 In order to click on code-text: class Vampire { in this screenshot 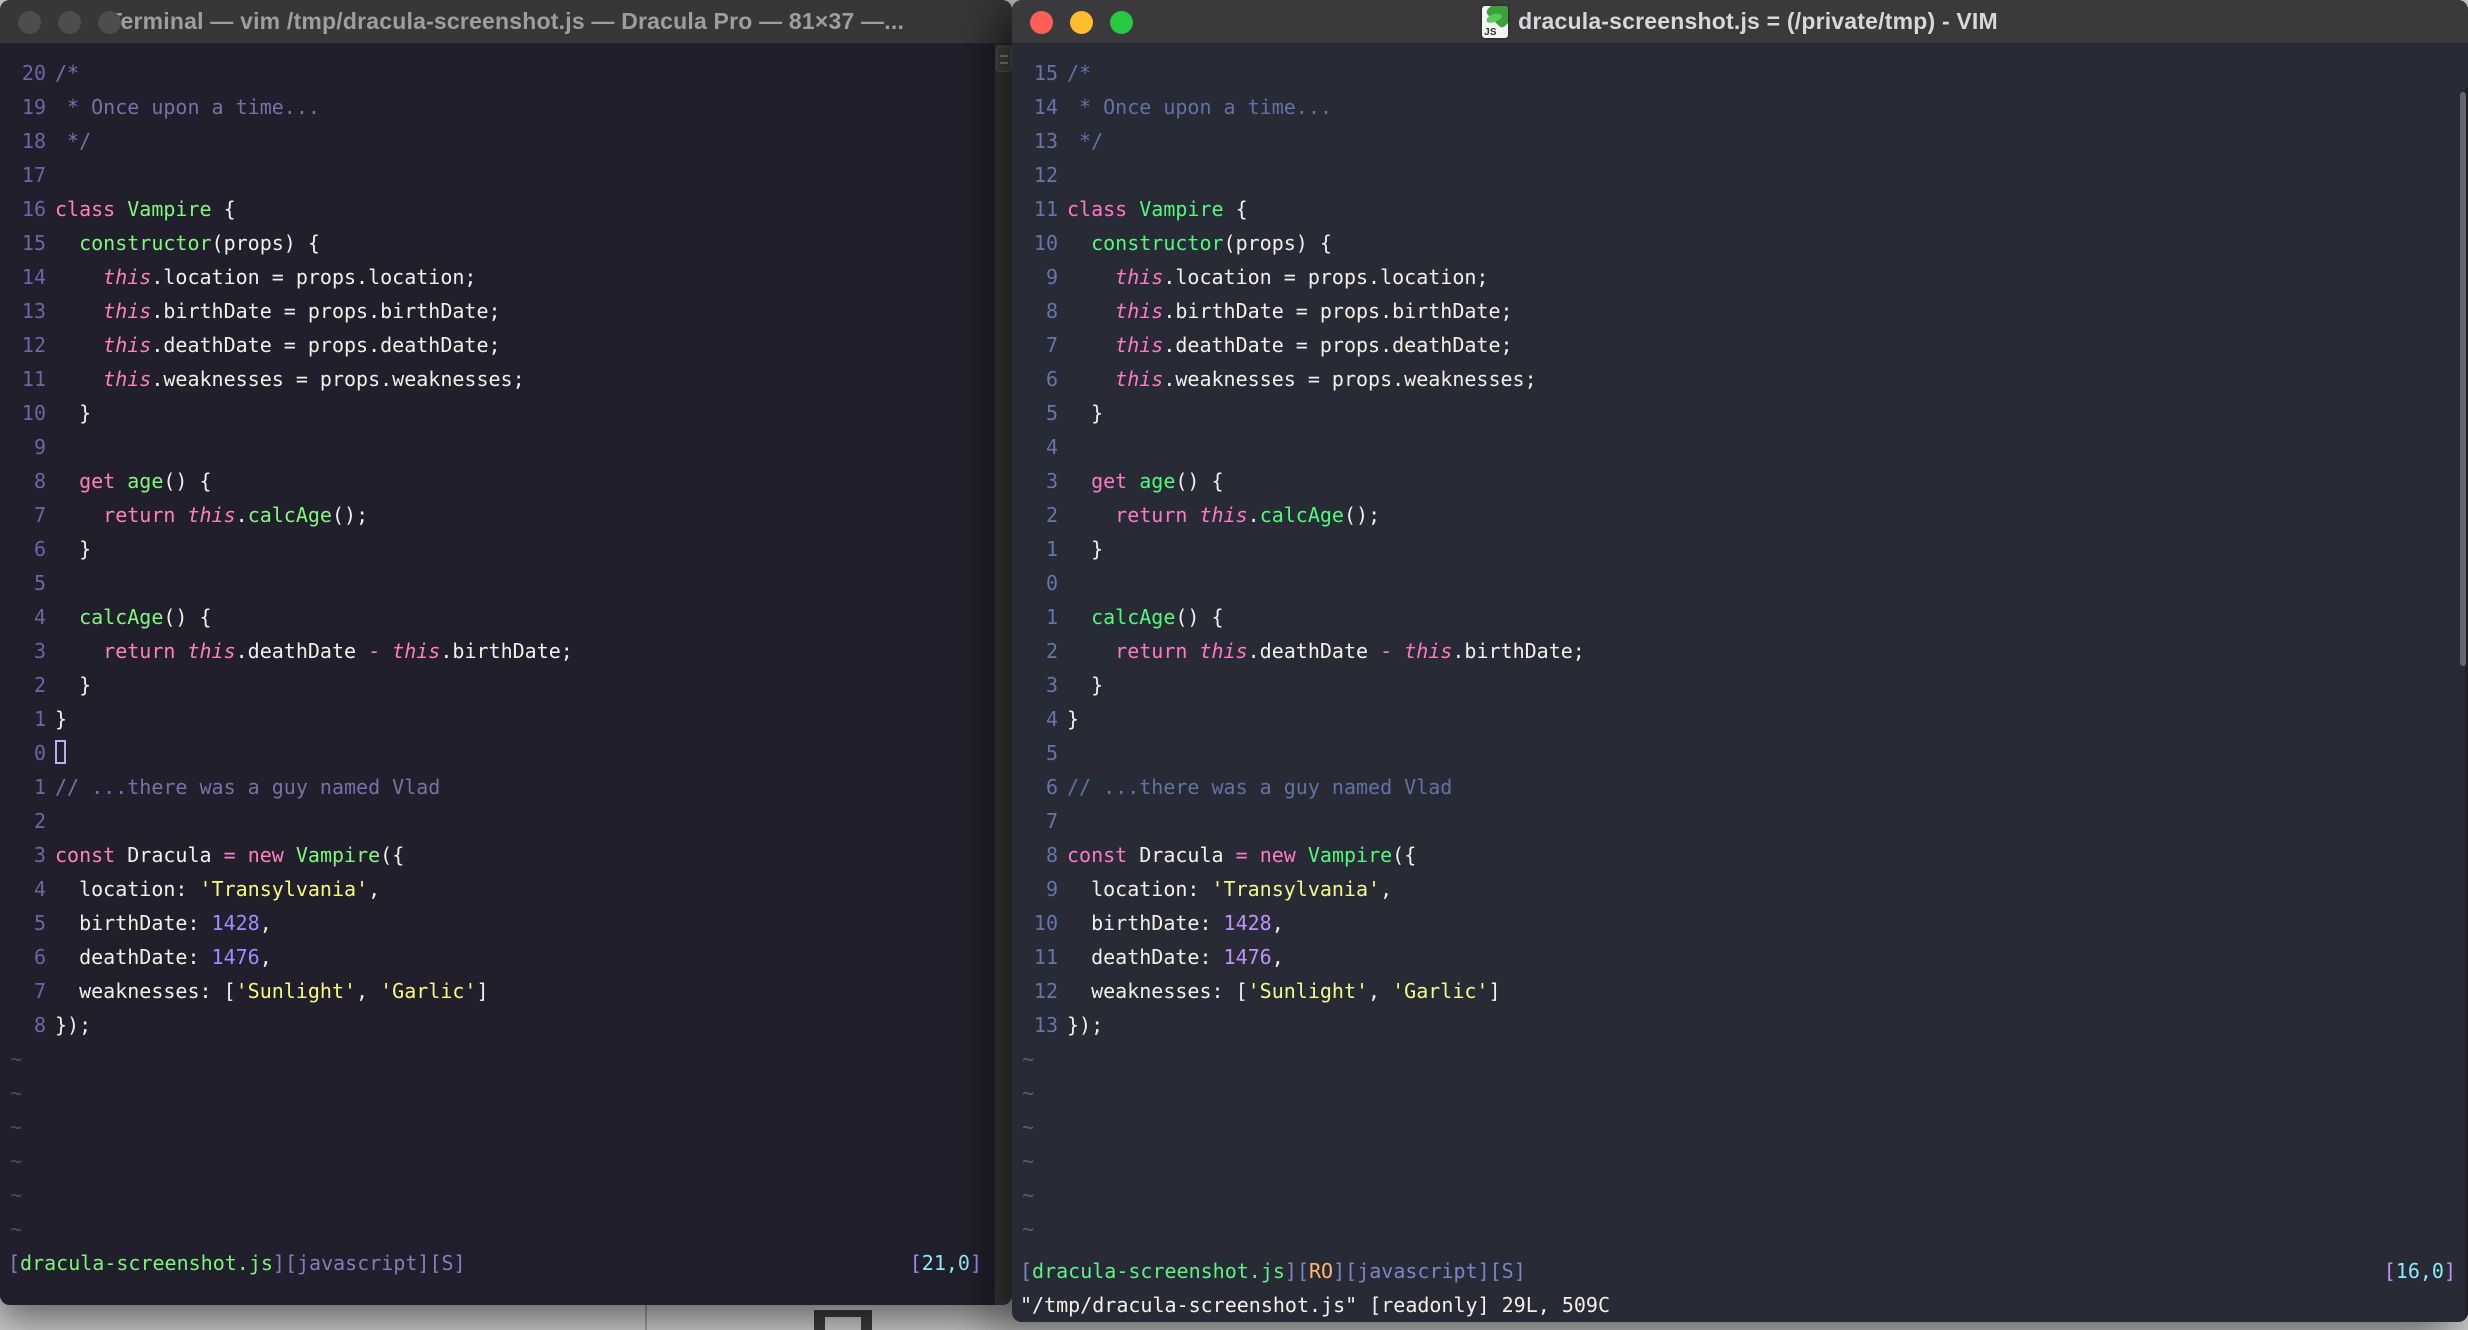, I will do `click(145, 209)`.